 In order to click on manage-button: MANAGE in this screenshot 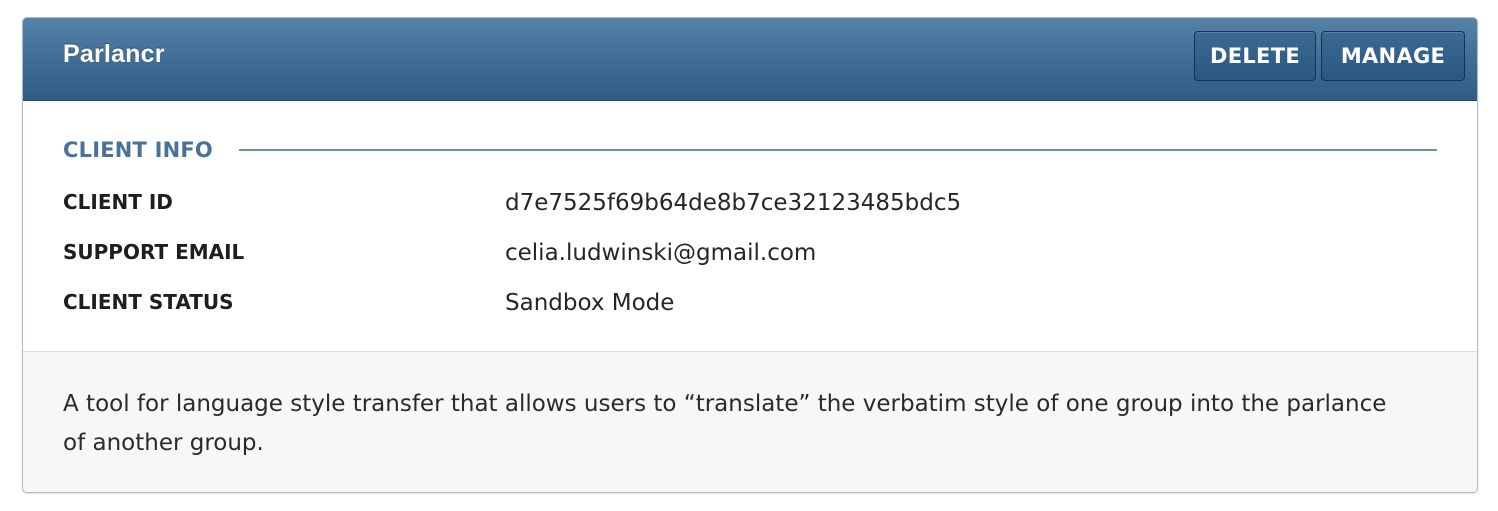, I will do `click(1393, 56)`.